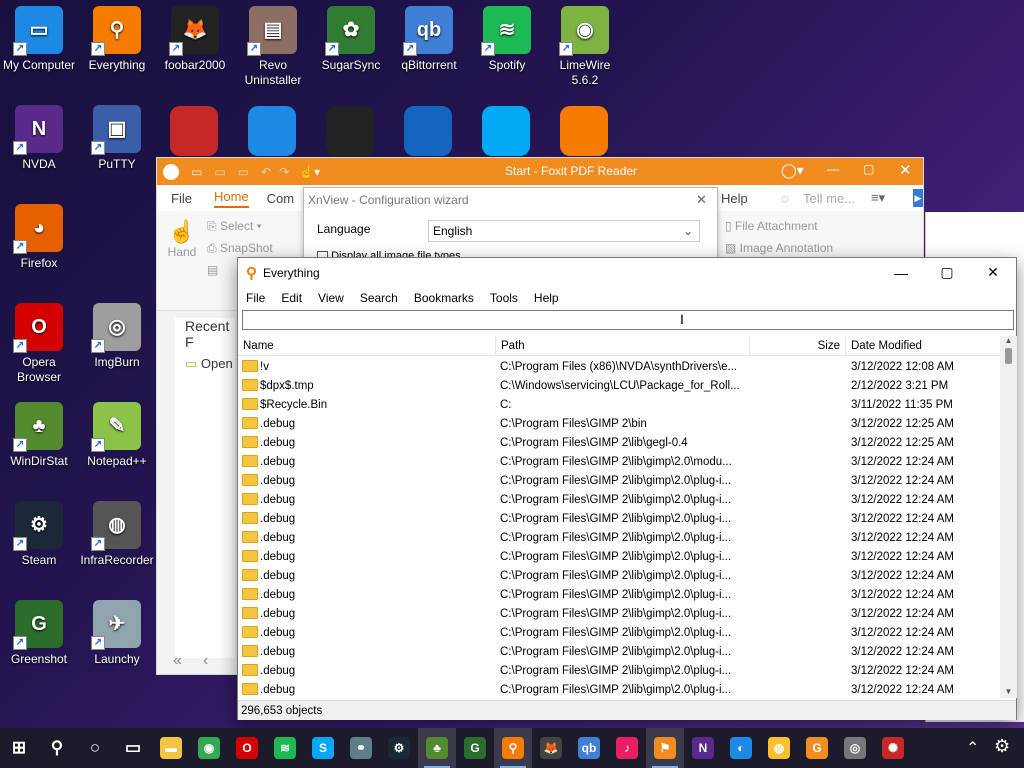 This screenshot has height=768, width=1024. I want to click on desktop-icon-revo-uninstaller: ▤ ↗ Revo Uninstaller, so click(273, 47).